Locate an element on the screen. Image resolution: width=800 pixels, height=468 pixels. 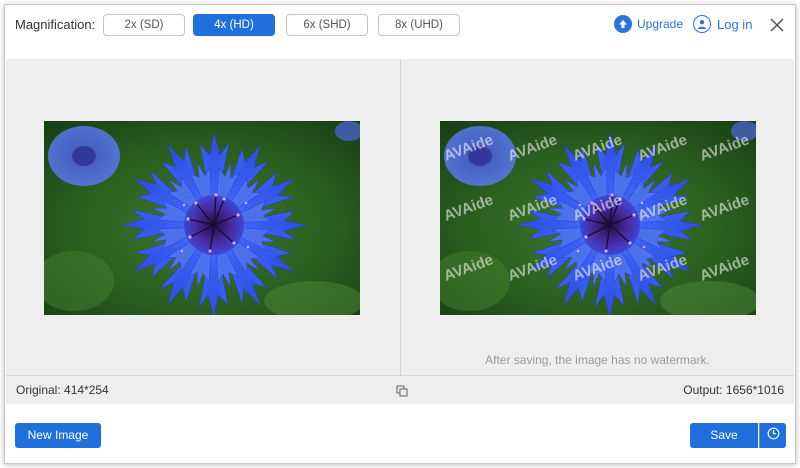
magnification-4x-button: 4x (HD) is located at coordinates (234, 25).